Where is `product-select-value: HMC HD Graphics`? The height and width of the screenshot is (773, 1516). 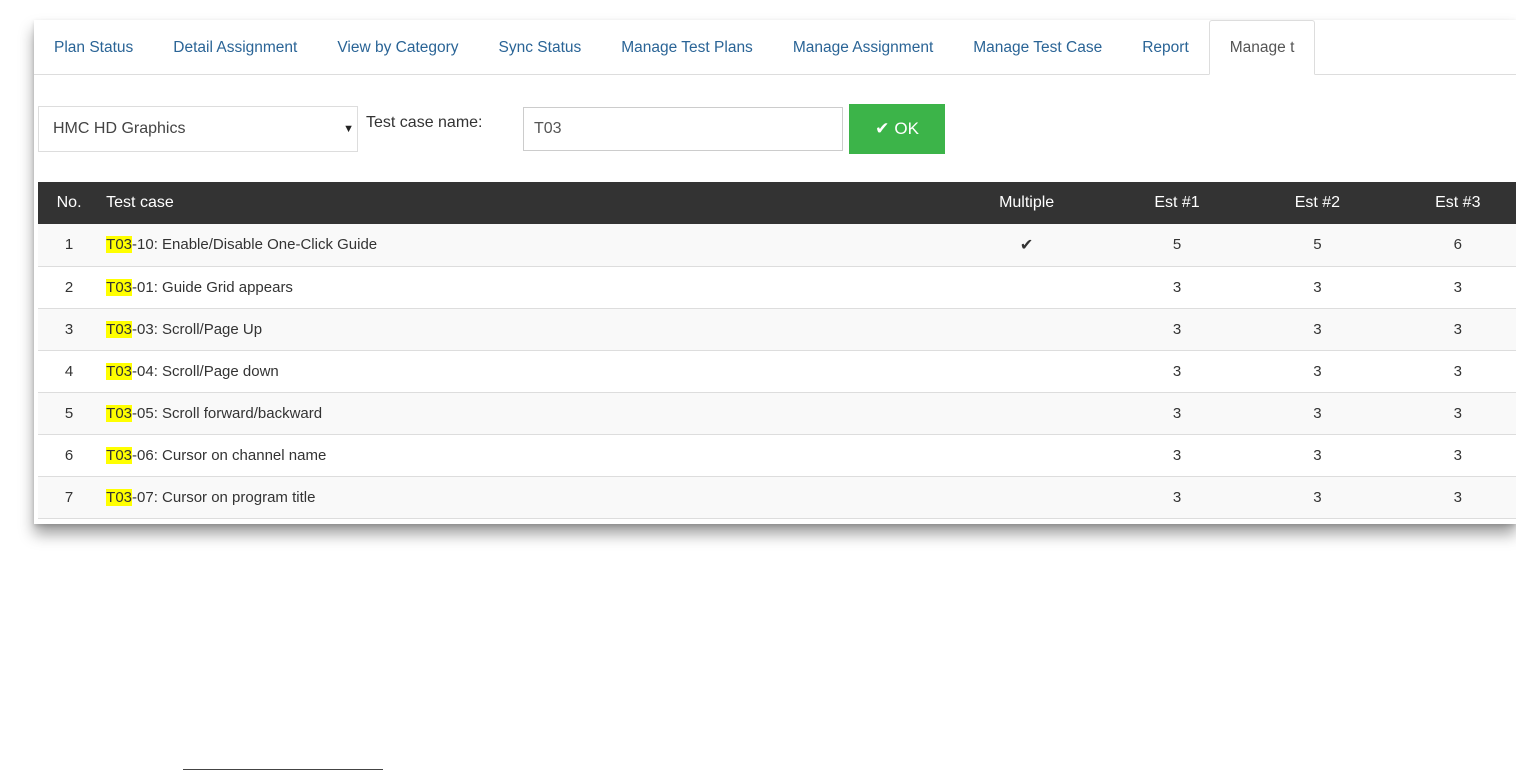
product-select-value: HMC HD Graphics is located at coordinates (119, 128).